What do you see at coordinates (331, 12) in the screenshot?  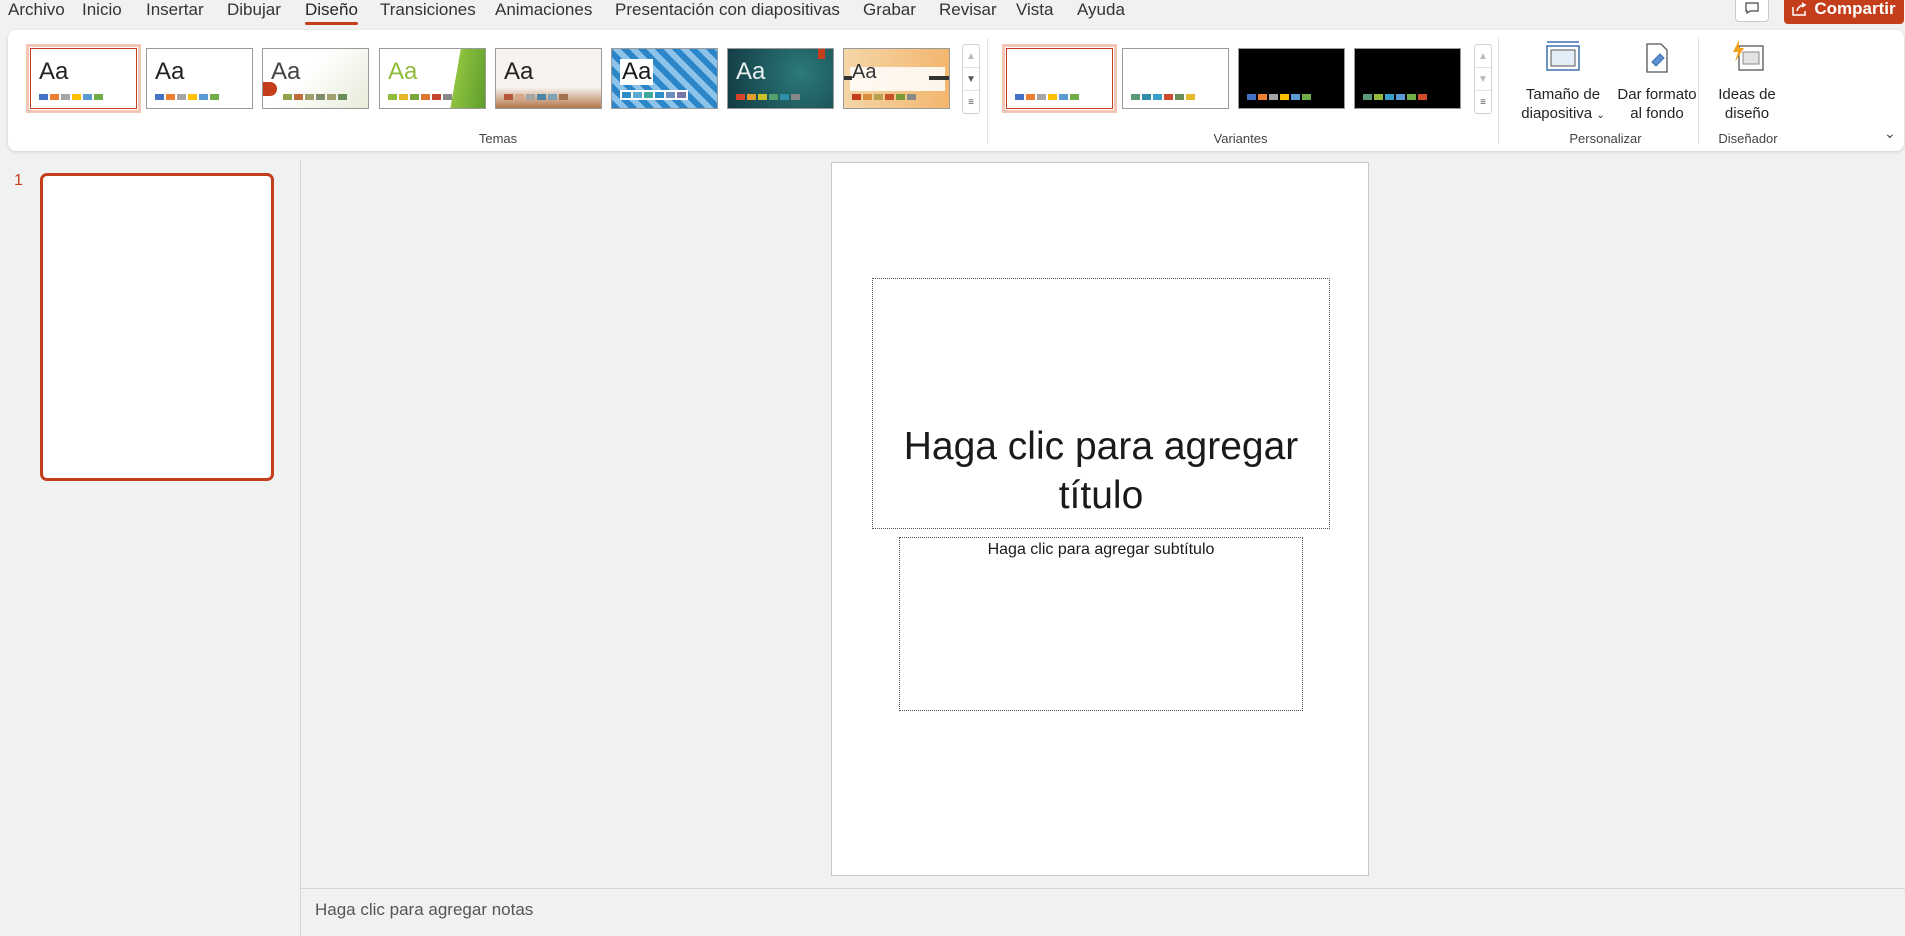 I see `menu-diseno: Diseño` at bounding box center [331, 12].